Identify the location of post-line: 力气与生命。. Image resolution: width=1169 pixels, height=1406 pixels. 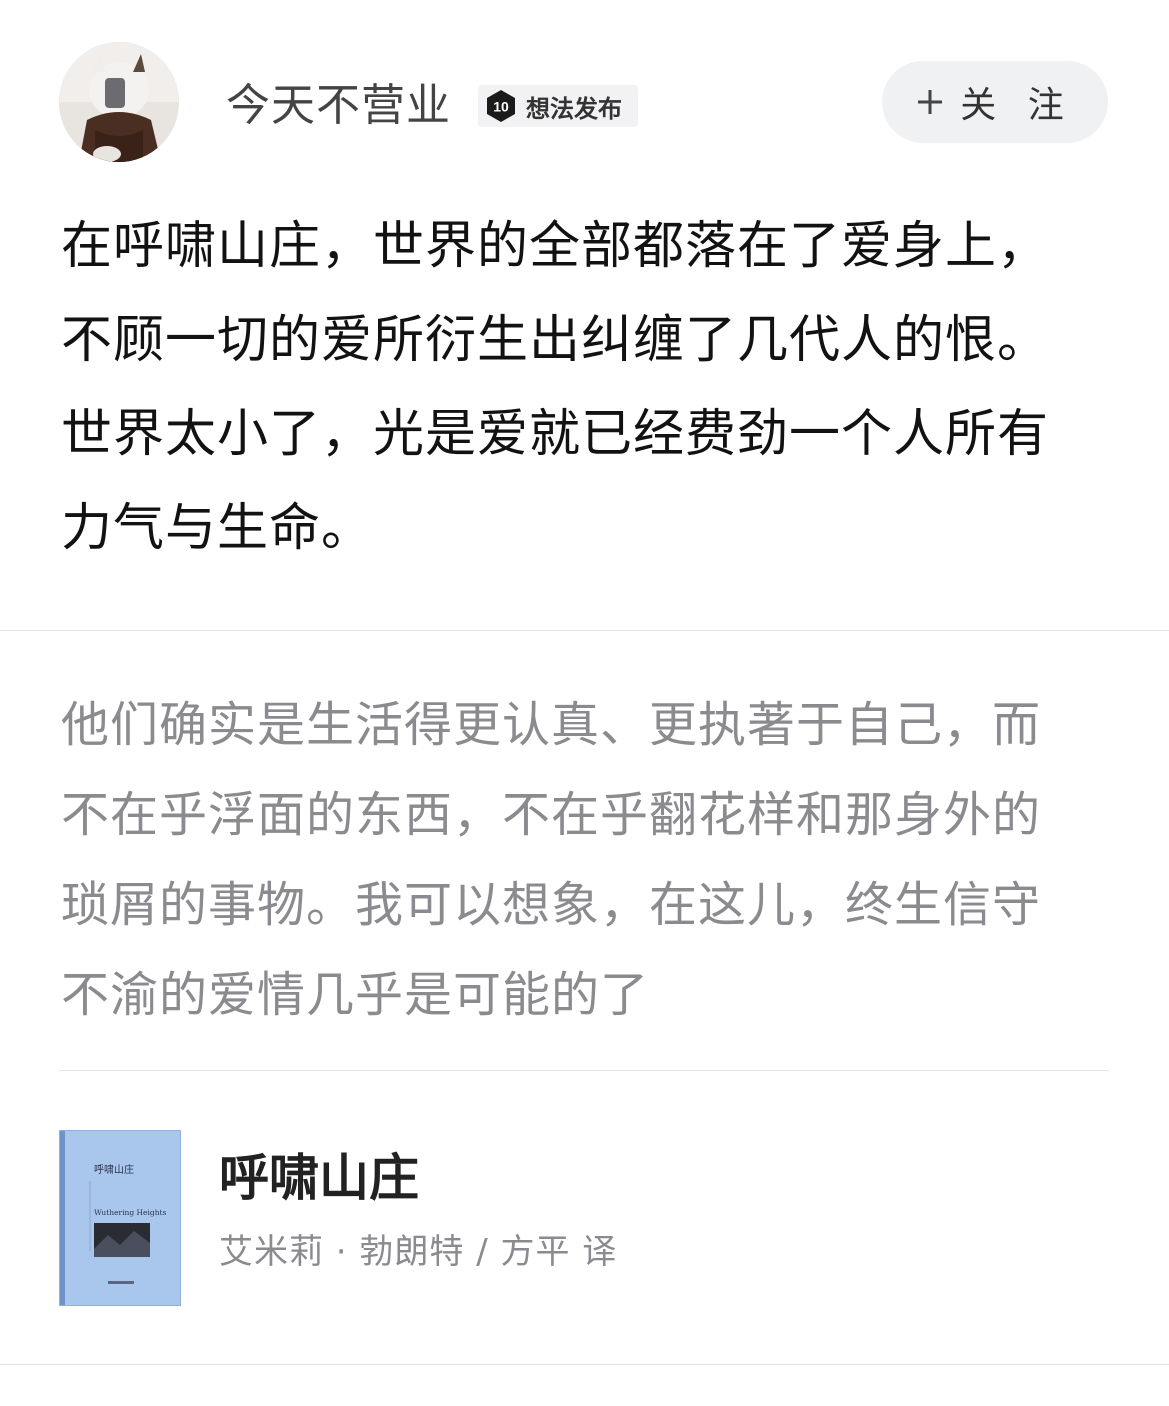
(217, 528).